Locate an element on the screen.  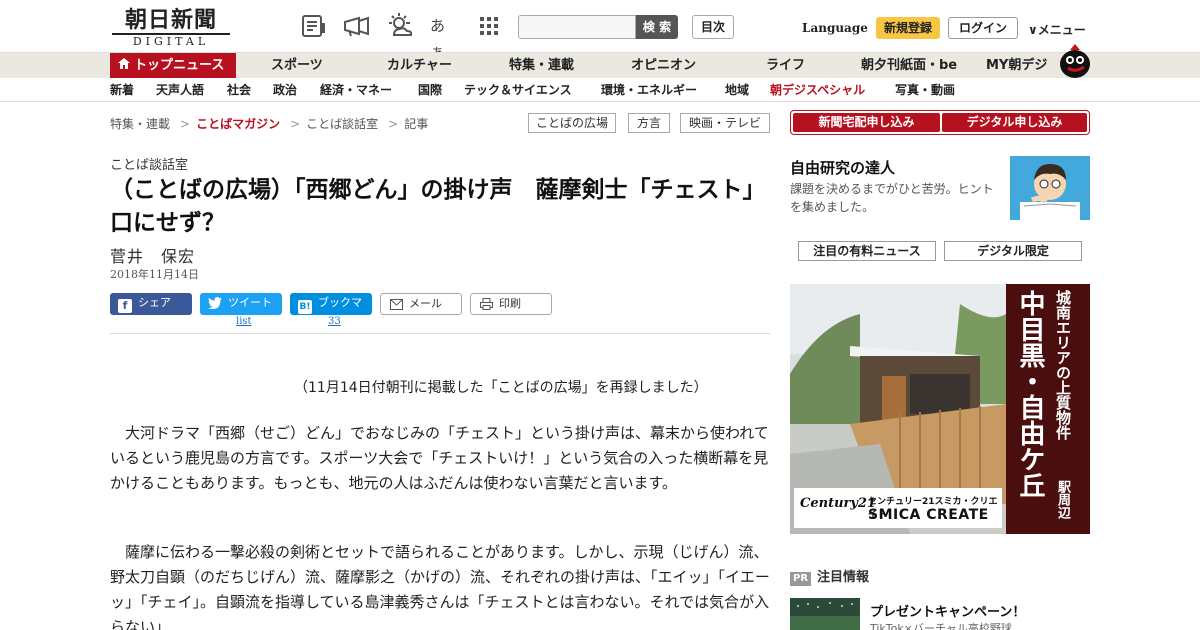
facebook-share-button: f シェア is located at coordinates (151, 304).